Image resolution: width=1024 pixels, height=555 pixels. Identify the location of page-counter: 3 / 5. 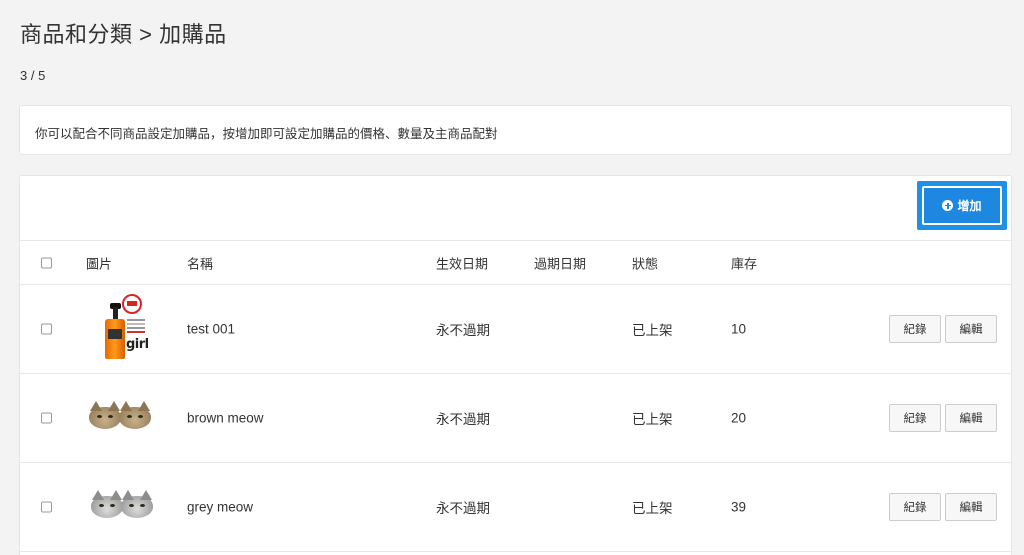
(33, 75).